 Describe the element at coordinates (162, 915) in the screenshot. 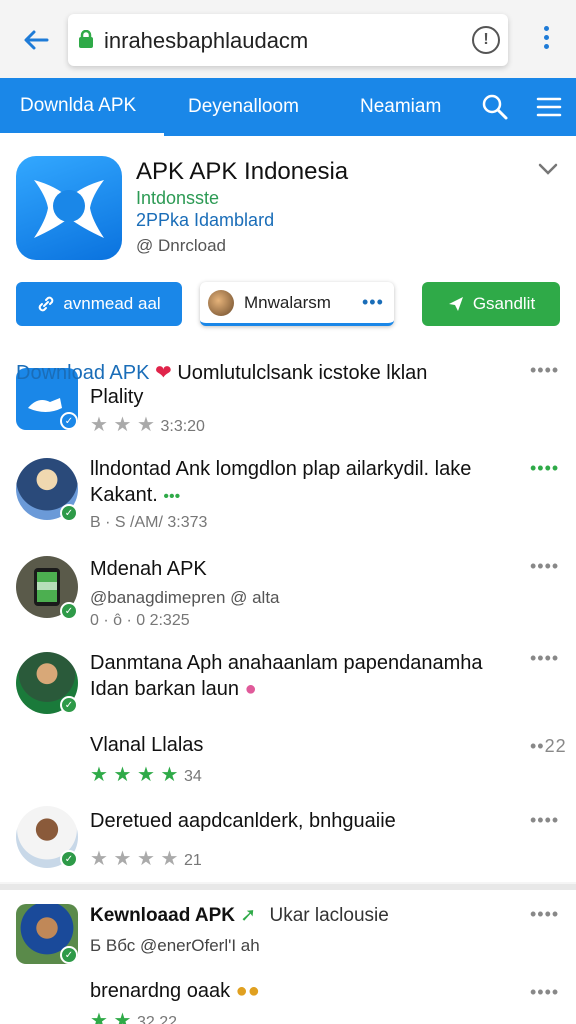

I see `card-title: Kewnloaad APK` at that location.